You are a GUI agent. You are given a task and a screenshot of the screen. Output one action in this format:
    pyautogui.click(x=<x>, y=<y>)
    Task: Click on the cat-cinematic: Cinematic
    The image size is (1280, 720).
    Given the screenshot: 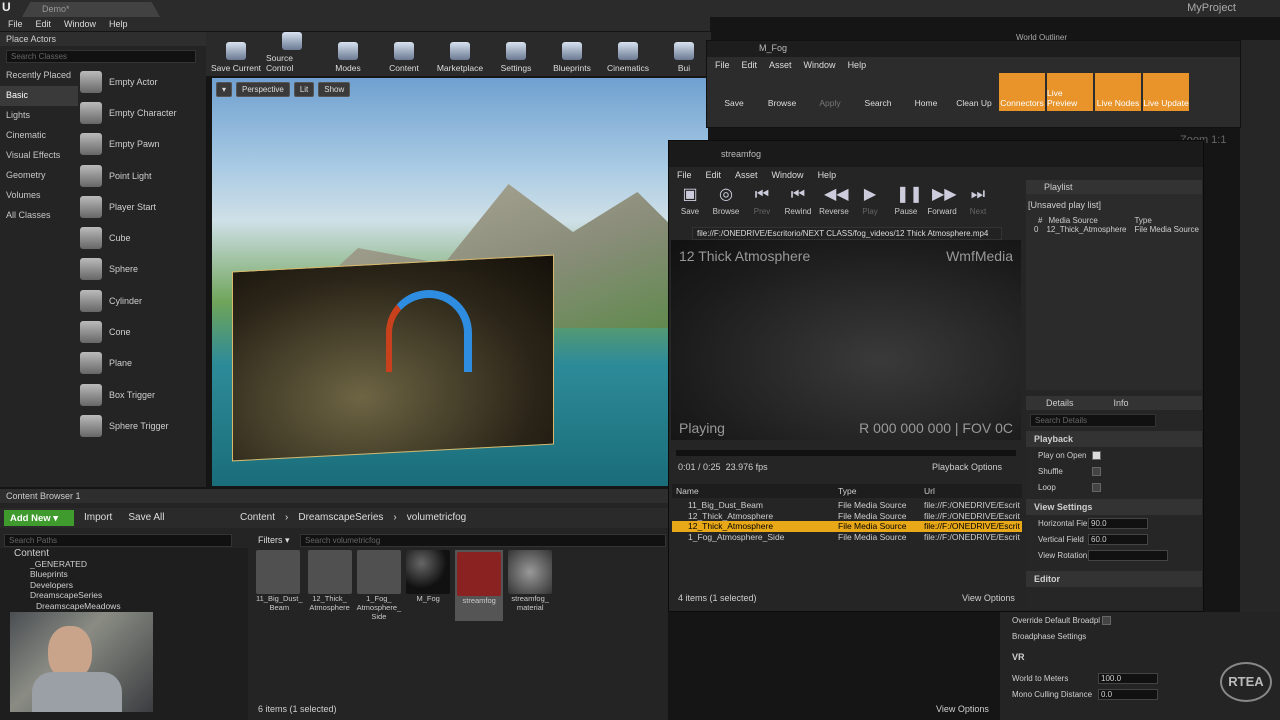 What is the action you would take?
    pyautogui.click(x=39, y=136)
    